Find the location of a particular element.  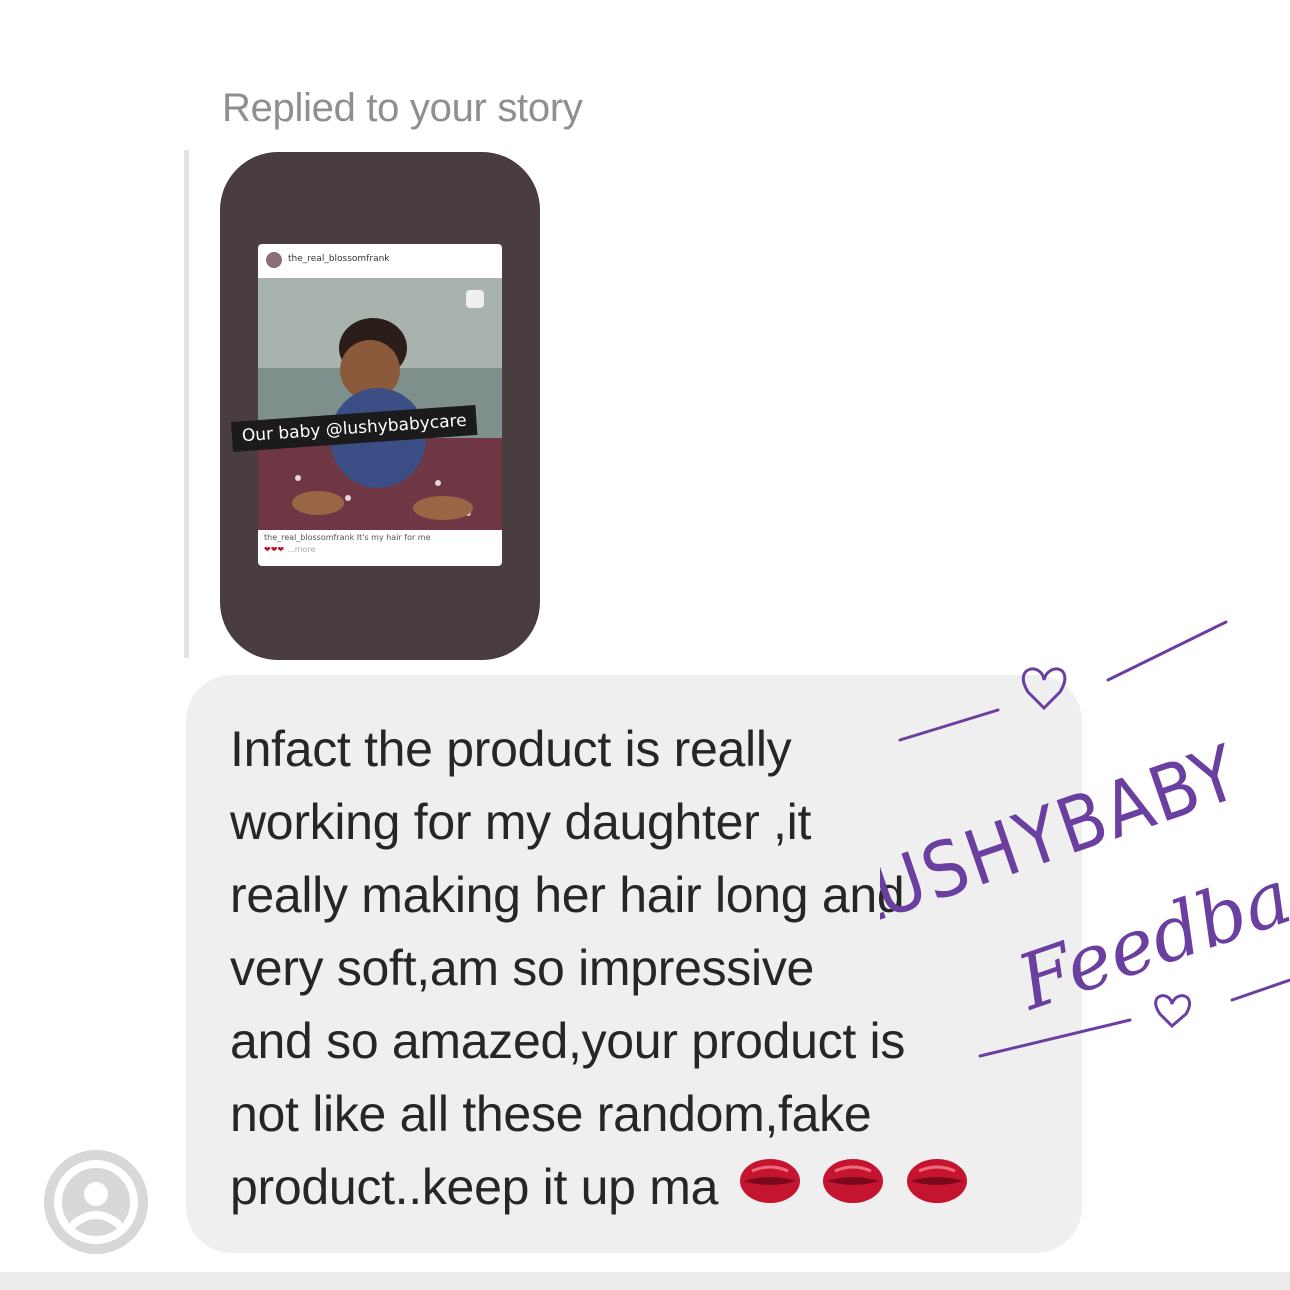

reply-indicator-line is located at coordinates (186, 404).